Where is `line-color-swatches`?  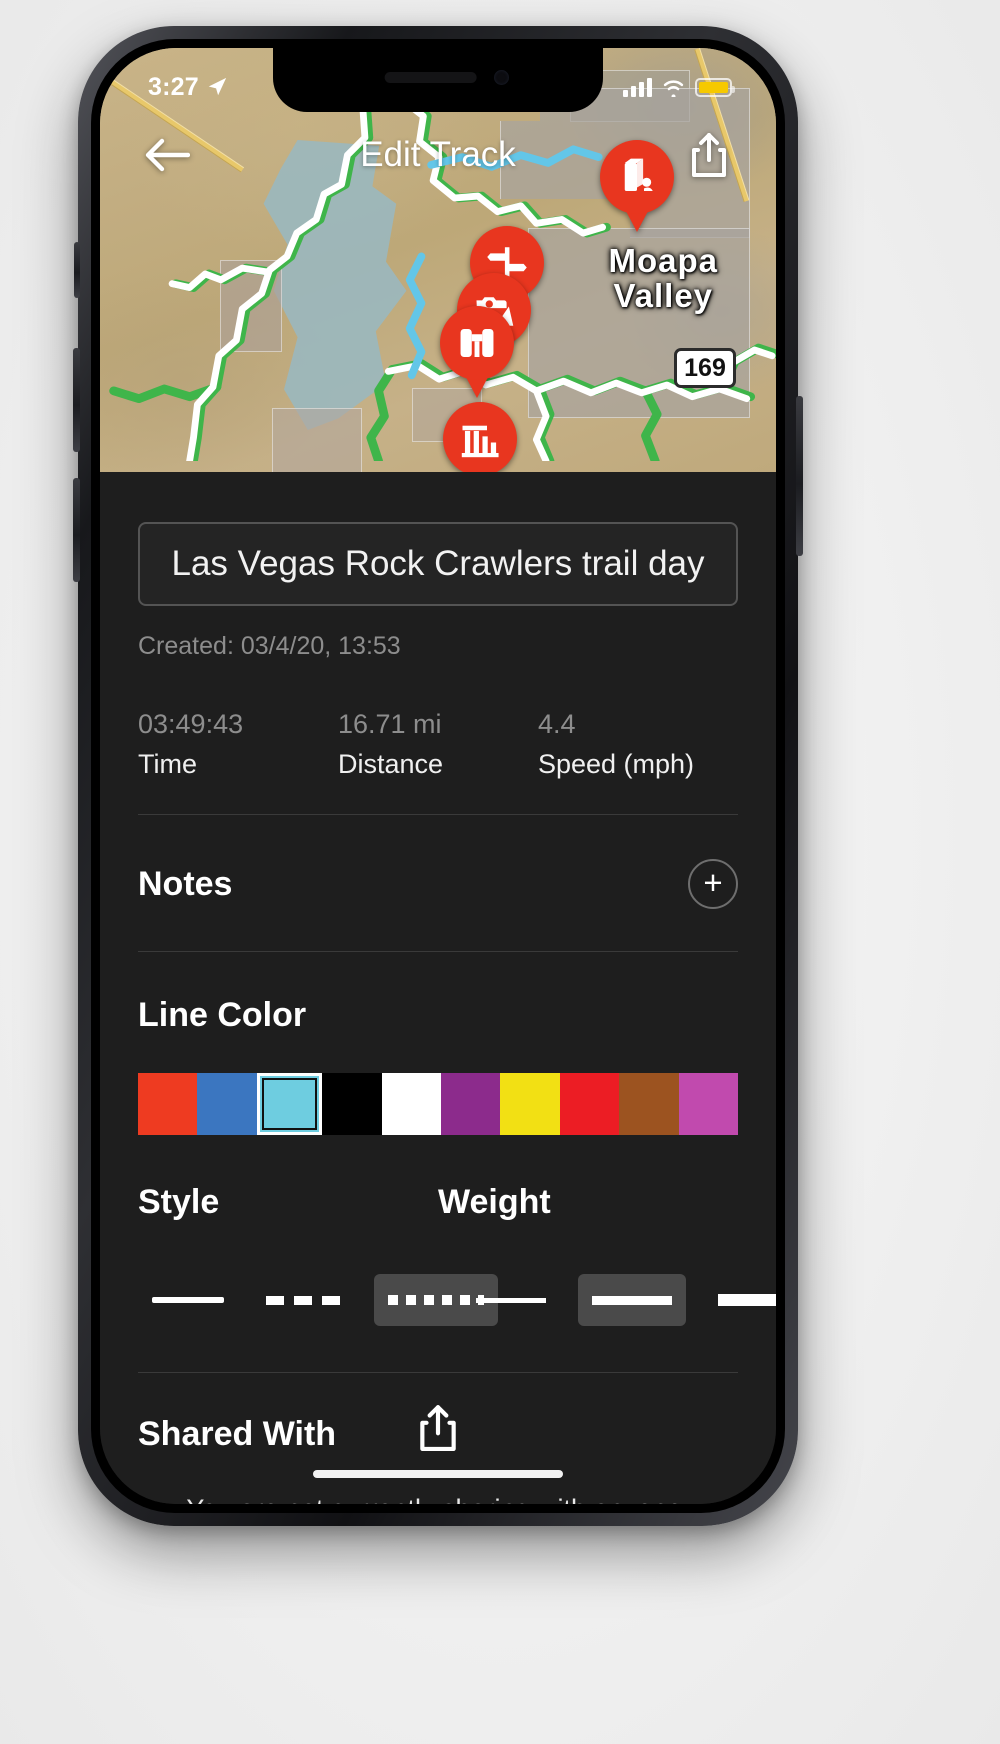 line-color-swatches is located at coordinates (438, 1104).